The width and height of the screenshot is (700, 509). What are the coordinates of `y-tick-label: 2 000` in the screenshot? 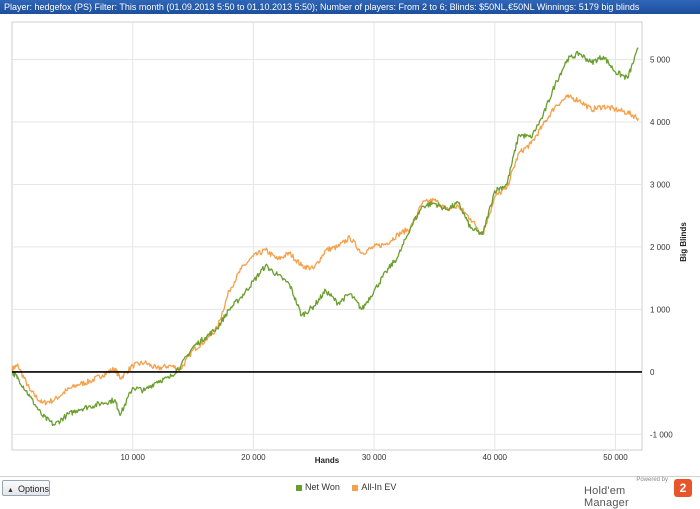 It's located at (660, 247).